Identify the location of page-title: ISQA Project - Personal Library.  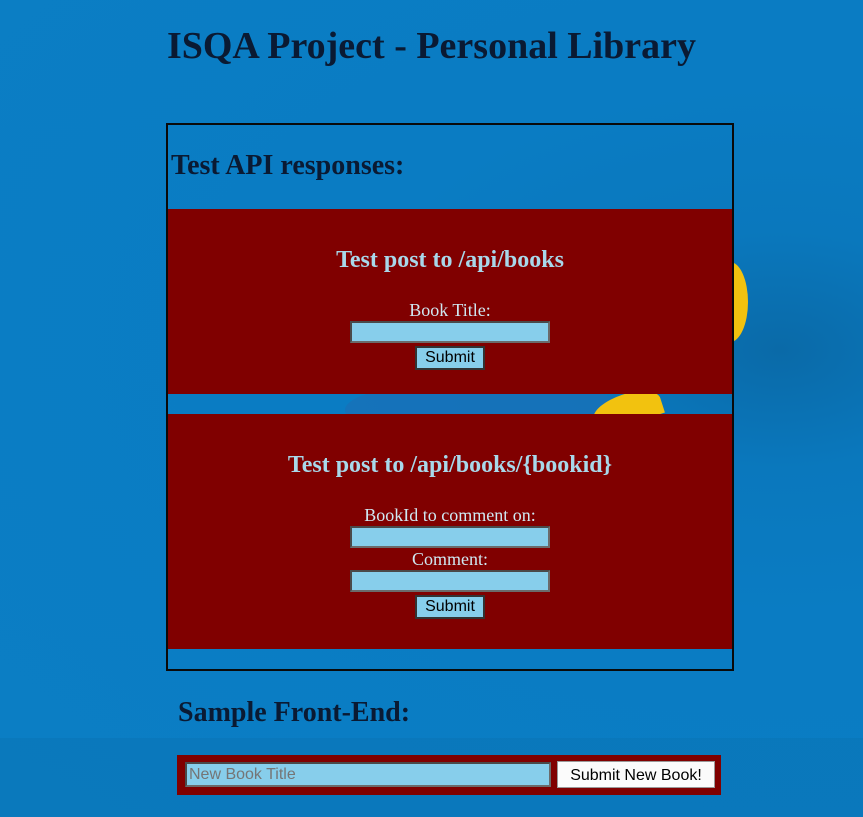
(431, 46).